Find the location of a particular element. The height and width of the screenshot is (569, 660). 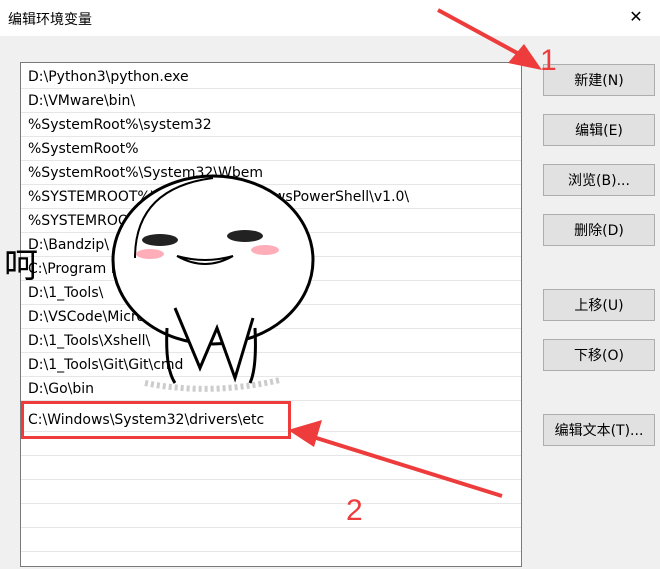

window-title: 编辑环境变量 is located at coordinates (50, 20).